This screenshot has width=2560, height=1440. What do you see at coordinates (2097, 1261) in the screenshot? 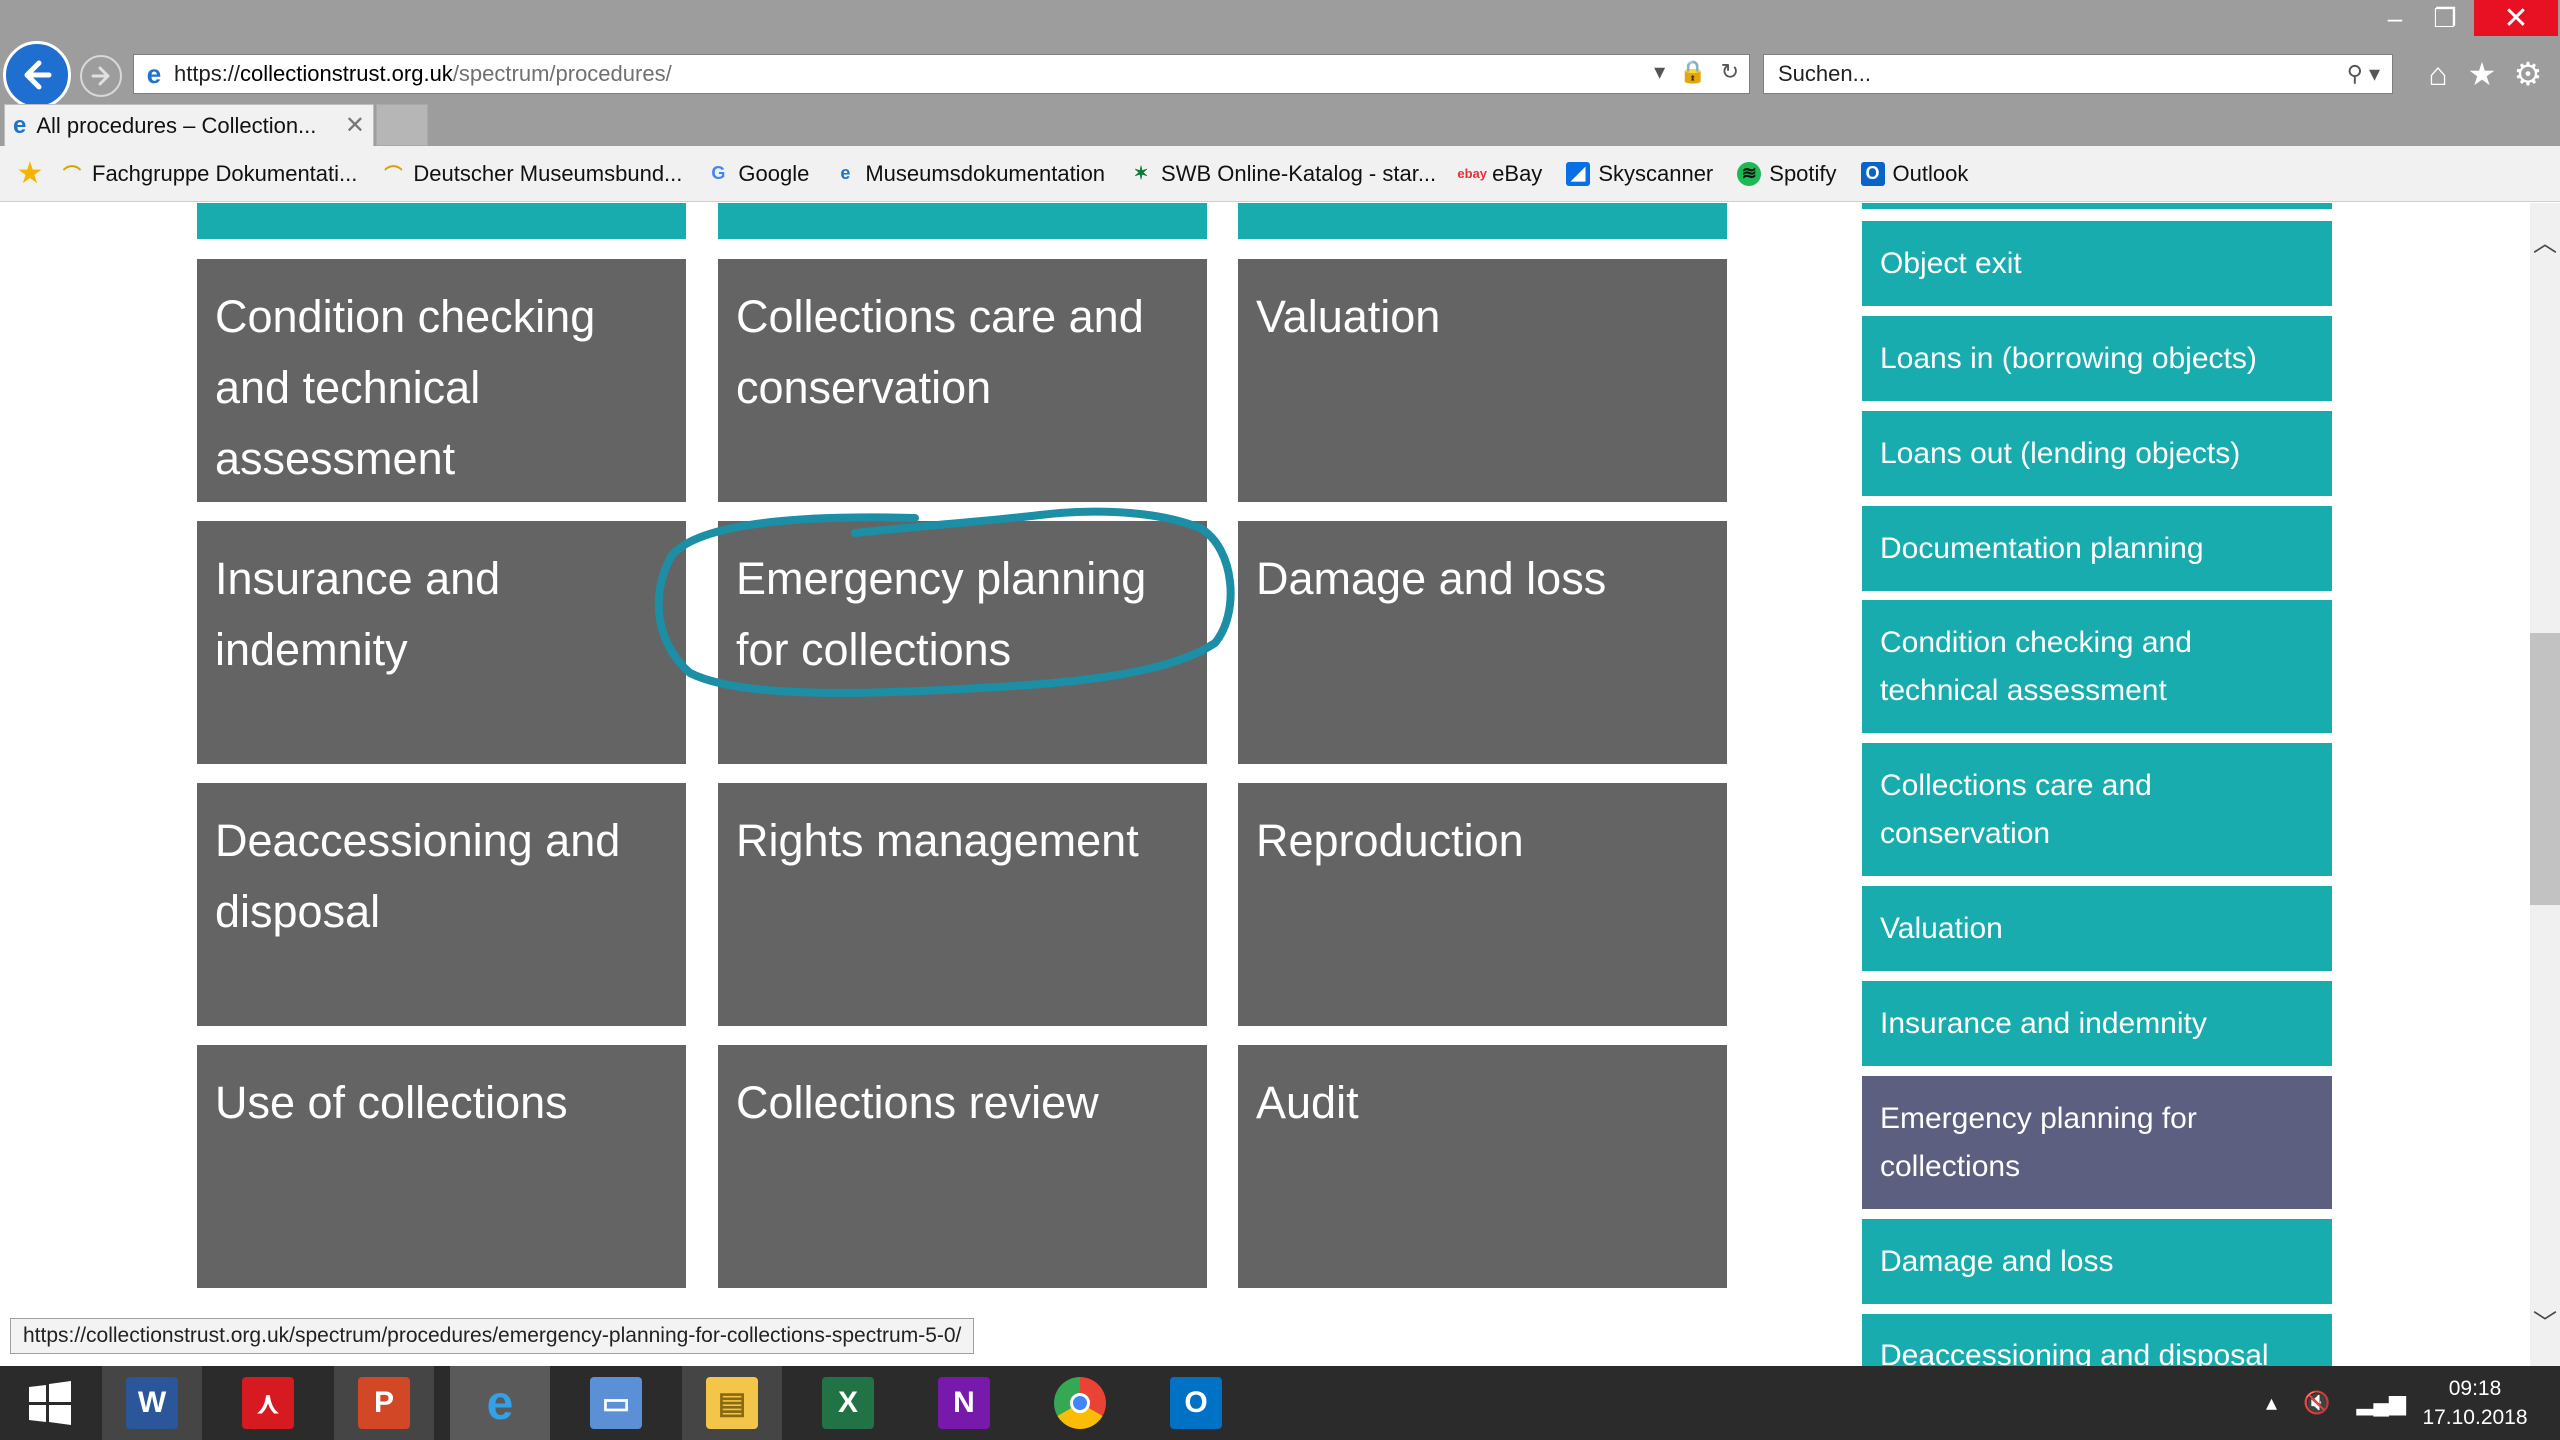
I see `sidebar-item: Damage and loss` at bounding box center [2097, 1261].